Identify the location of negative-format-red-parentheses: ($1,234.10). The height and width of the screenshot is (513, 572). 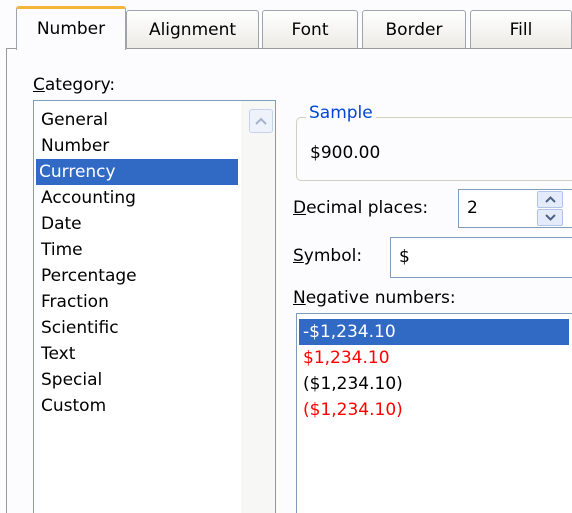
(434, 410).